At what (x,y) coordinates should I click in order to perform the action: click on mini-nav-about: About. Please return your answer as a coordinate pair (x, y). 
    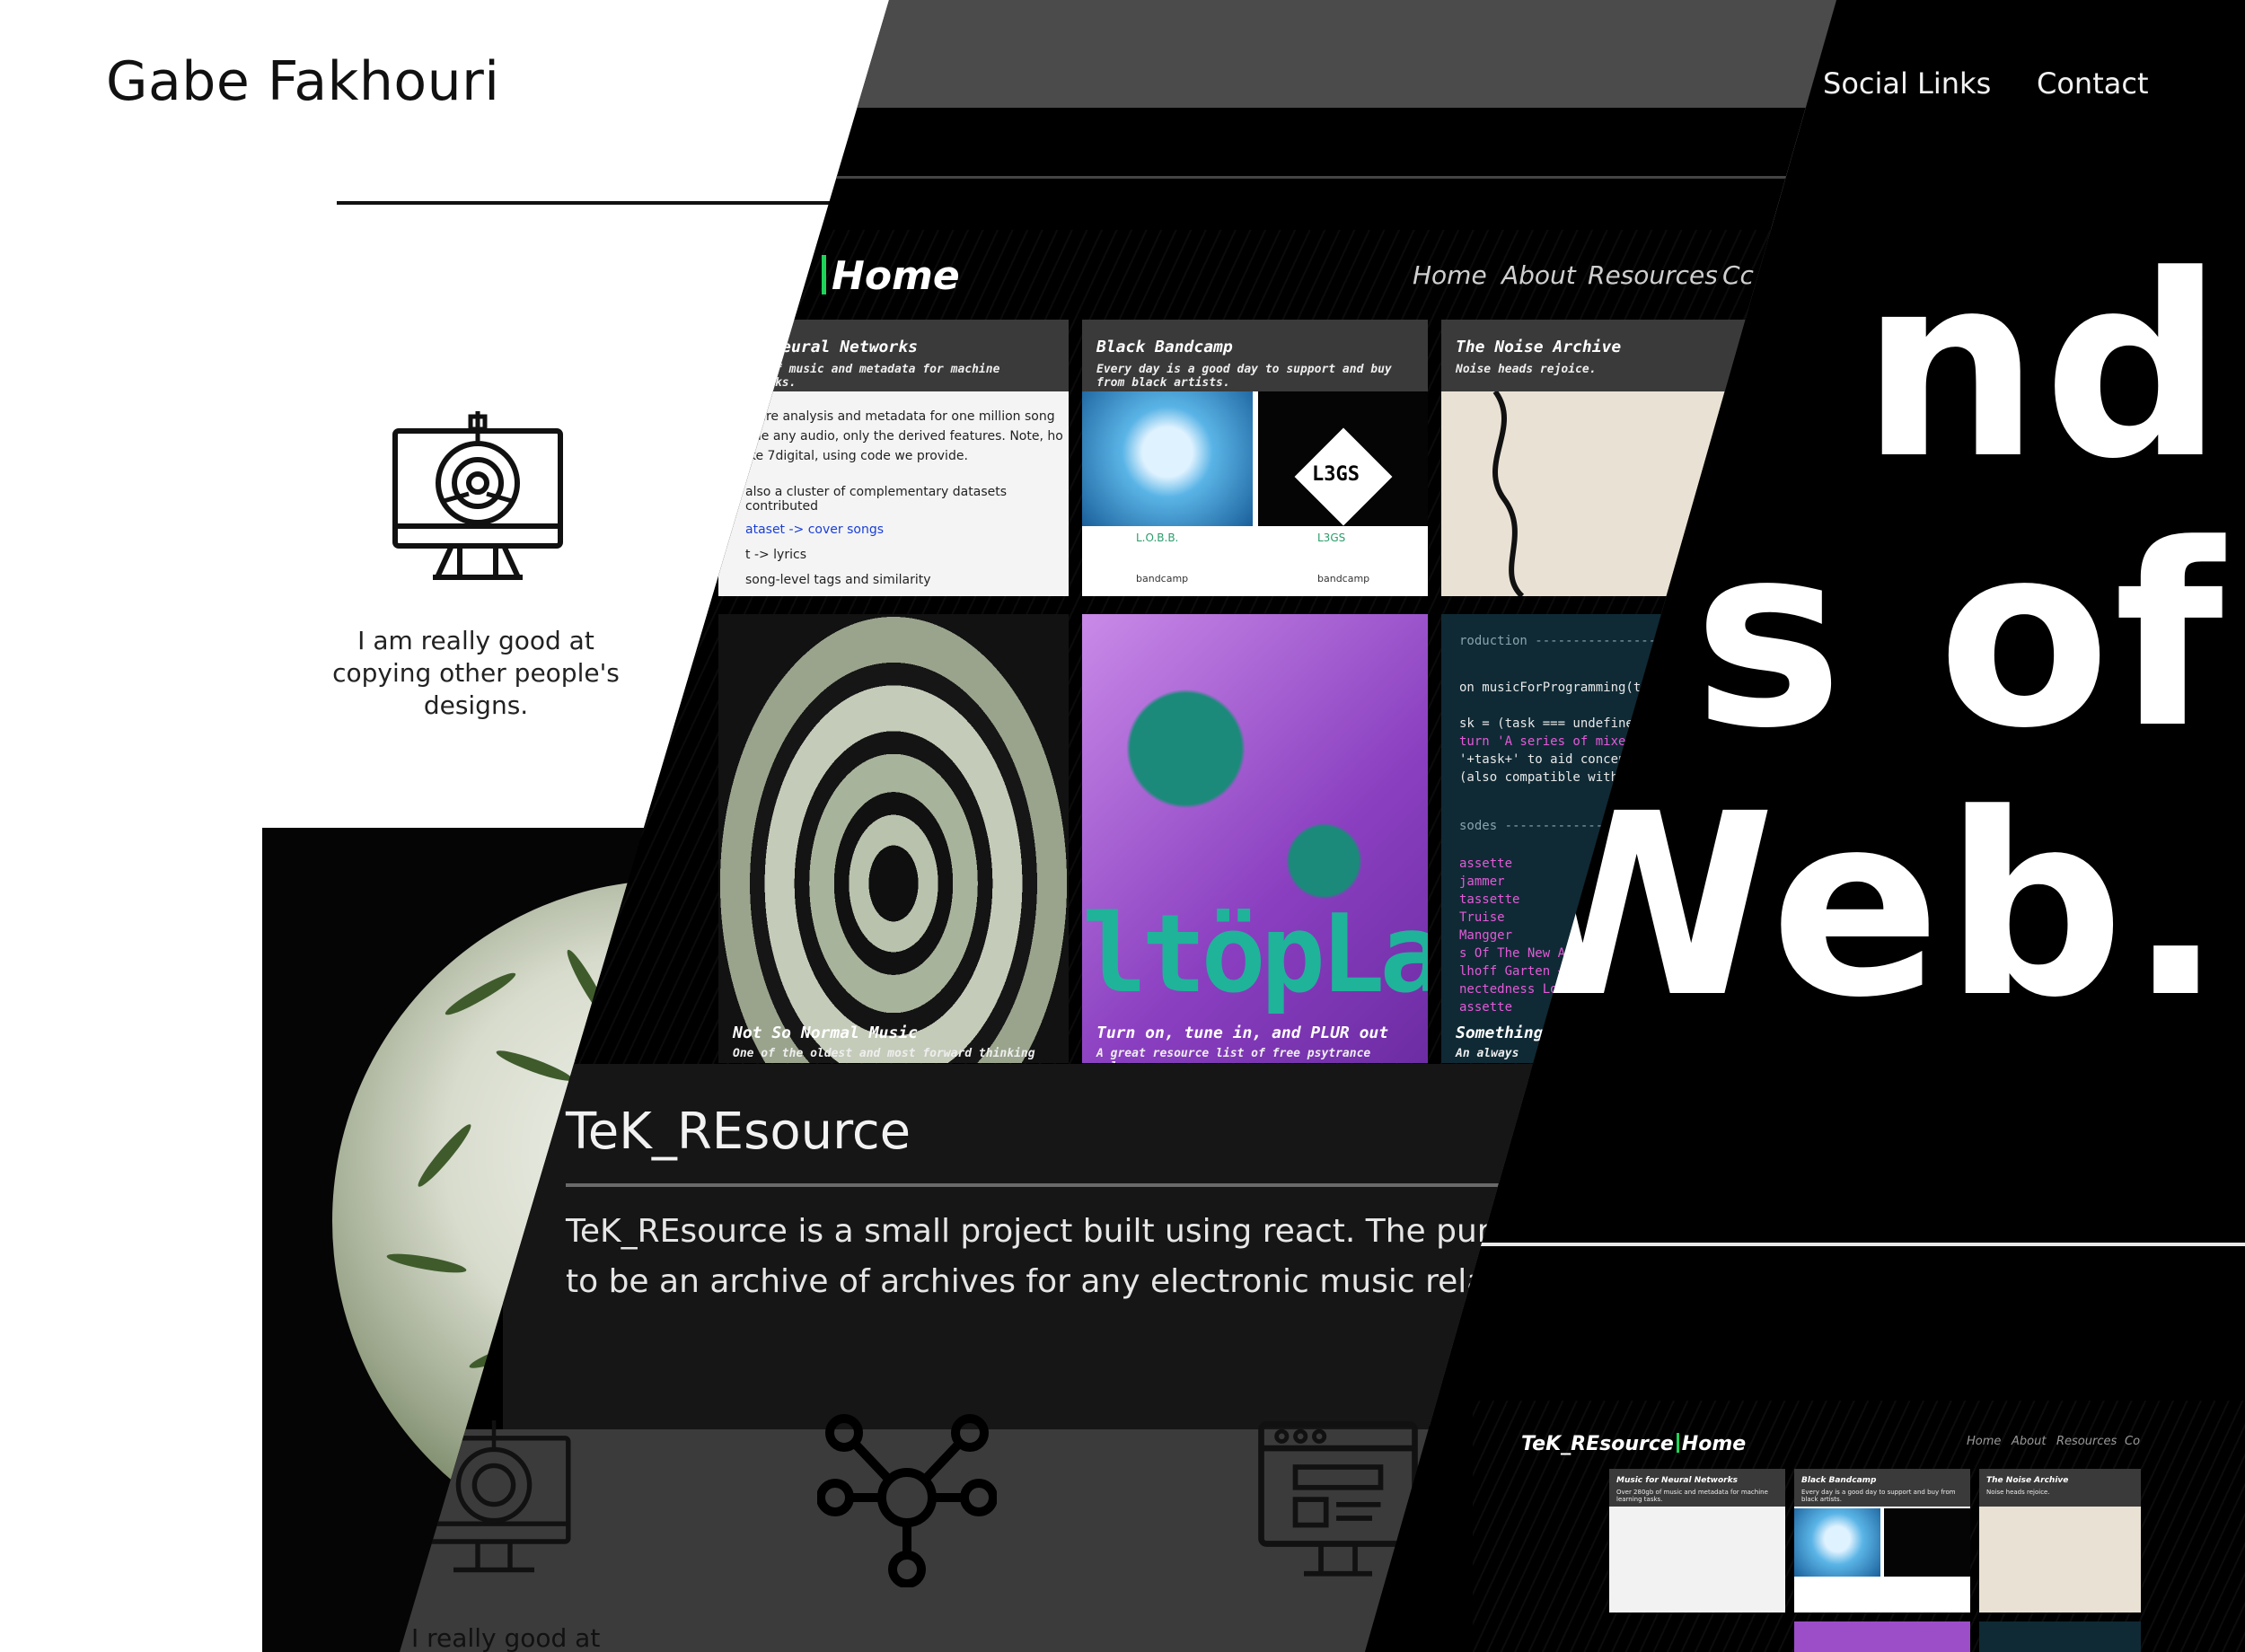
    Looking at the image, I should click on (2029, 1442).